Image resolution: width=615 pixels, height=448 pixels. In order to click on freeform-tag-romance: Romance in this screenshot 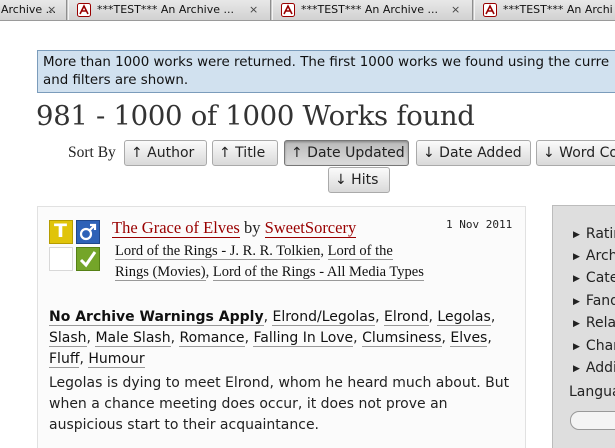, I will do `click(212, 338)`.